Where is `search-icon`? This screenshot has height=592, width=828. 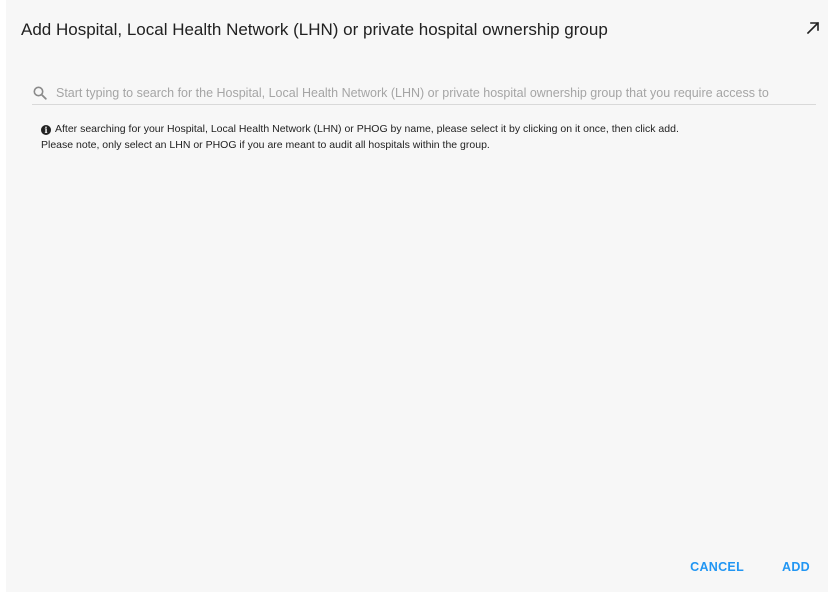 search-icon is located at coordinates (40, 93).